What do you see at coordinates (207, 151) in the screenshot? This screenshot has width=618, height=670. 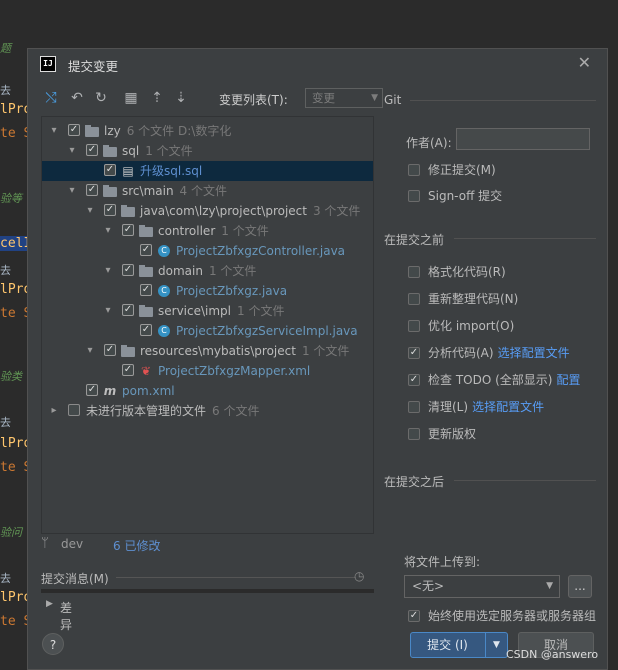 I see `tree-row-sql: ▾ ✓ sql 1 个文件` at bounding box center [207, 151].